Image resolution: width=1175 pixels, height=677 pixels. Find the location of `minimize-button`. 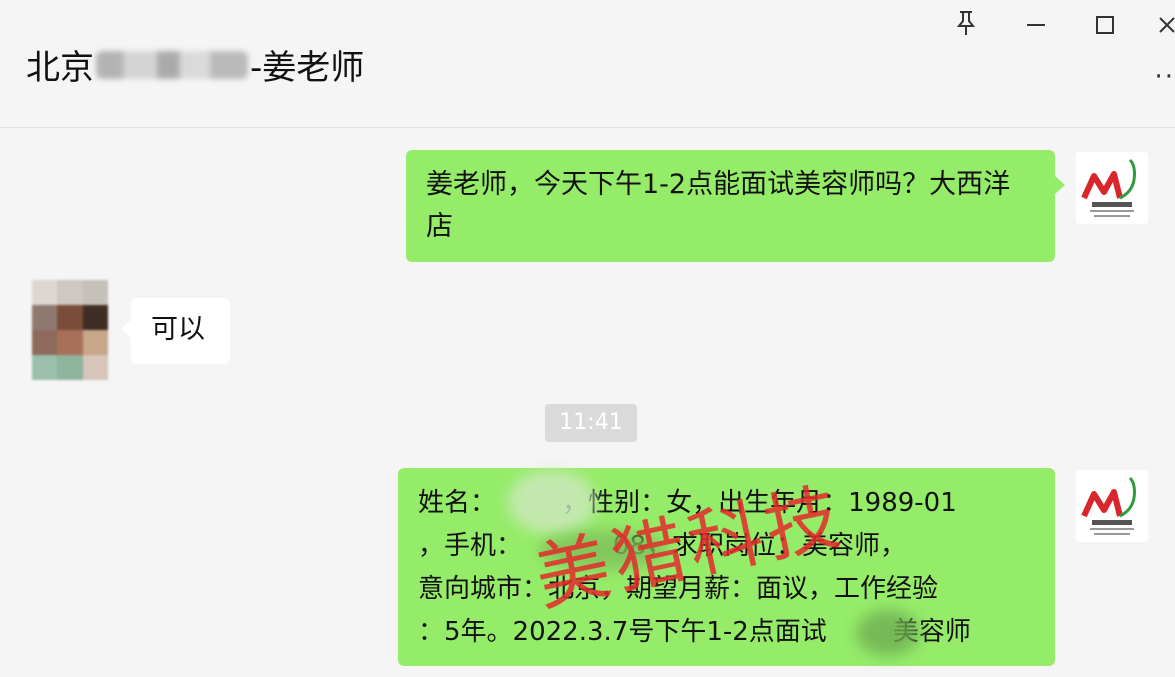

minimize-button is located at coordinates (1036, 28).